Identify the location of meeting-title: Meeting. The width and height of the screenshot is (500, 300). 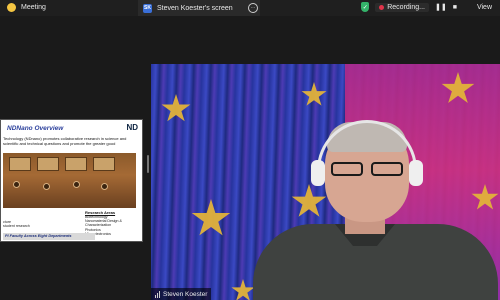
(26, 7).